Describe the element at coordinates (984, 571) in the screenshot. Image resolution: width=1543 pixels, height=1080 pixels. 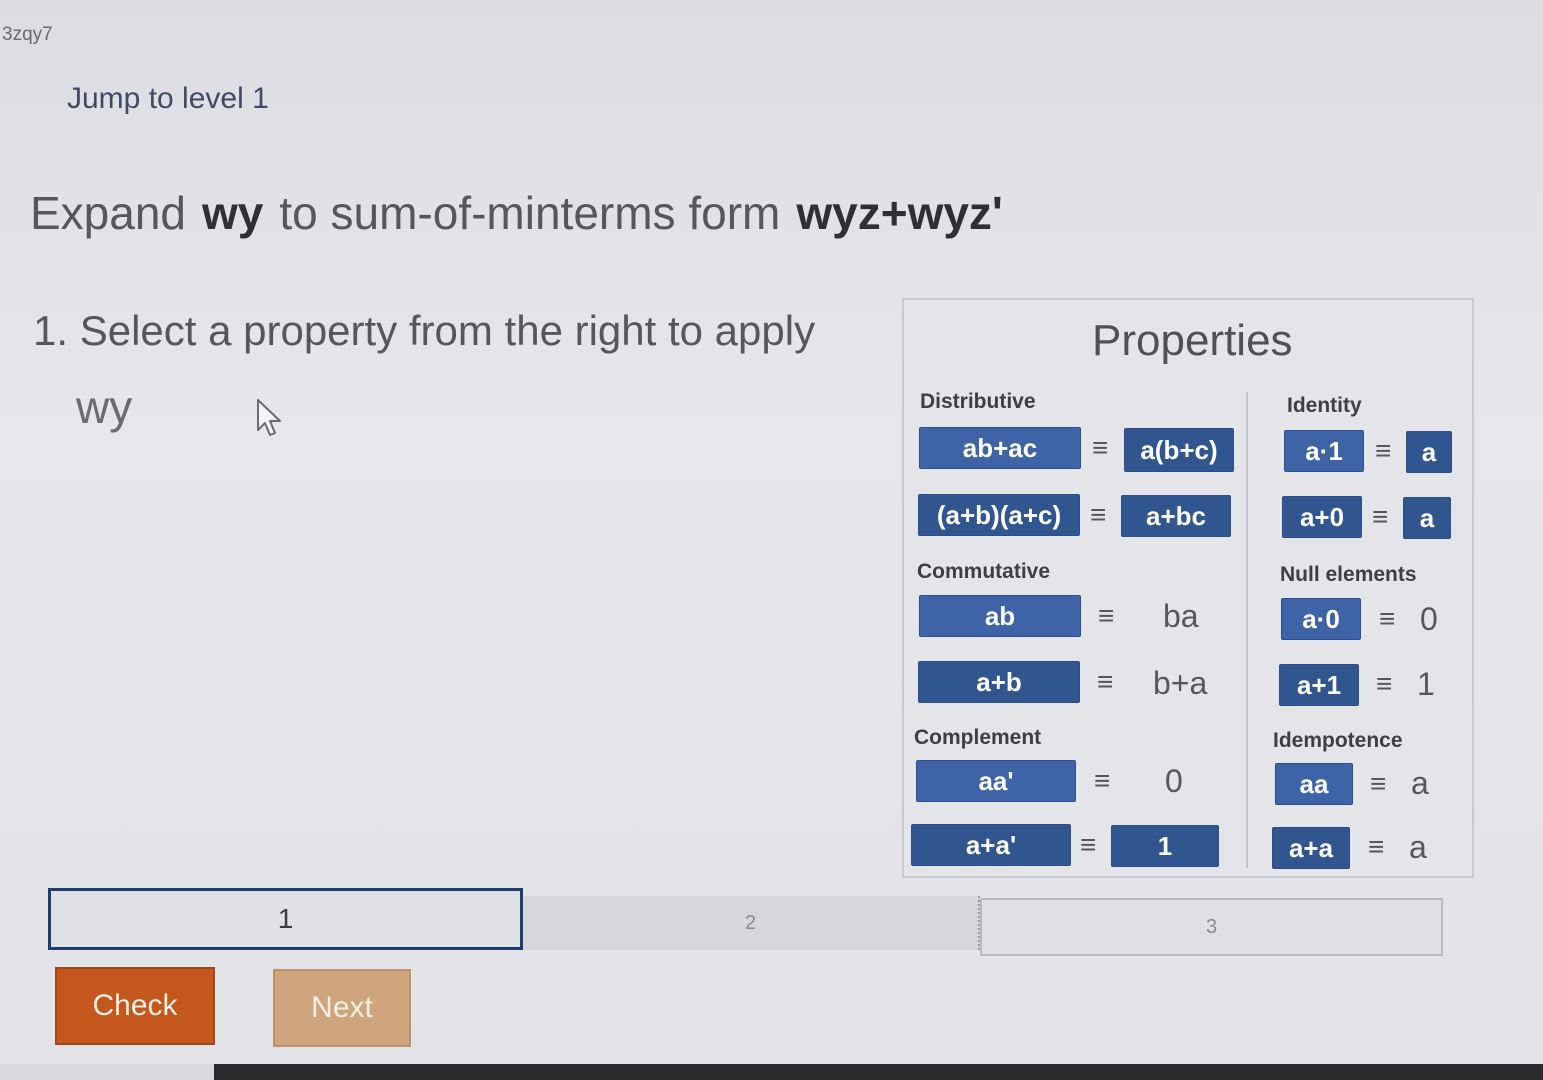
I see `category-commutative: Commutative` at that location.